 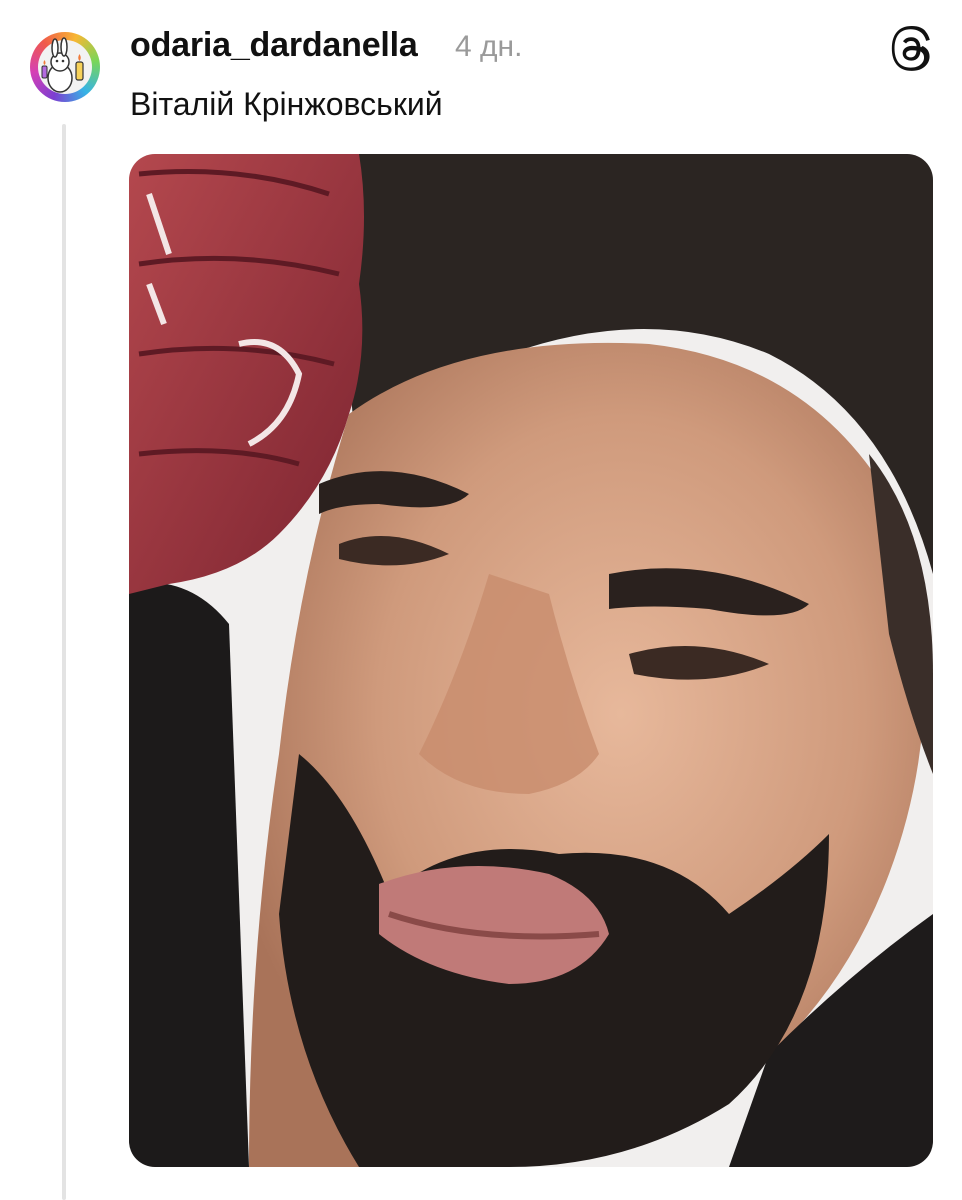 I want to click on post-timestamp: 4 дн., so click(x=489, y=46).